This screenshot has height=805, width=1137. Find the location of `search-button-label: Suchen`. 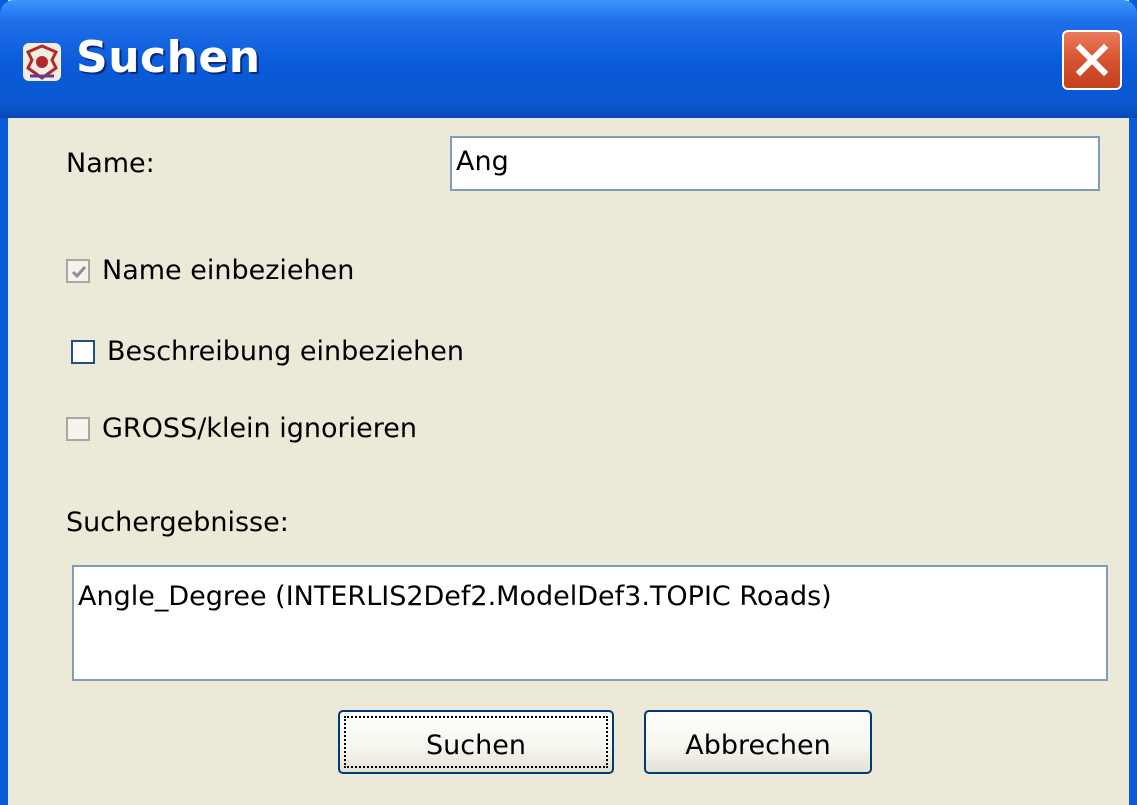

search-button-label: Suchen is located at coordinates (476, 745).